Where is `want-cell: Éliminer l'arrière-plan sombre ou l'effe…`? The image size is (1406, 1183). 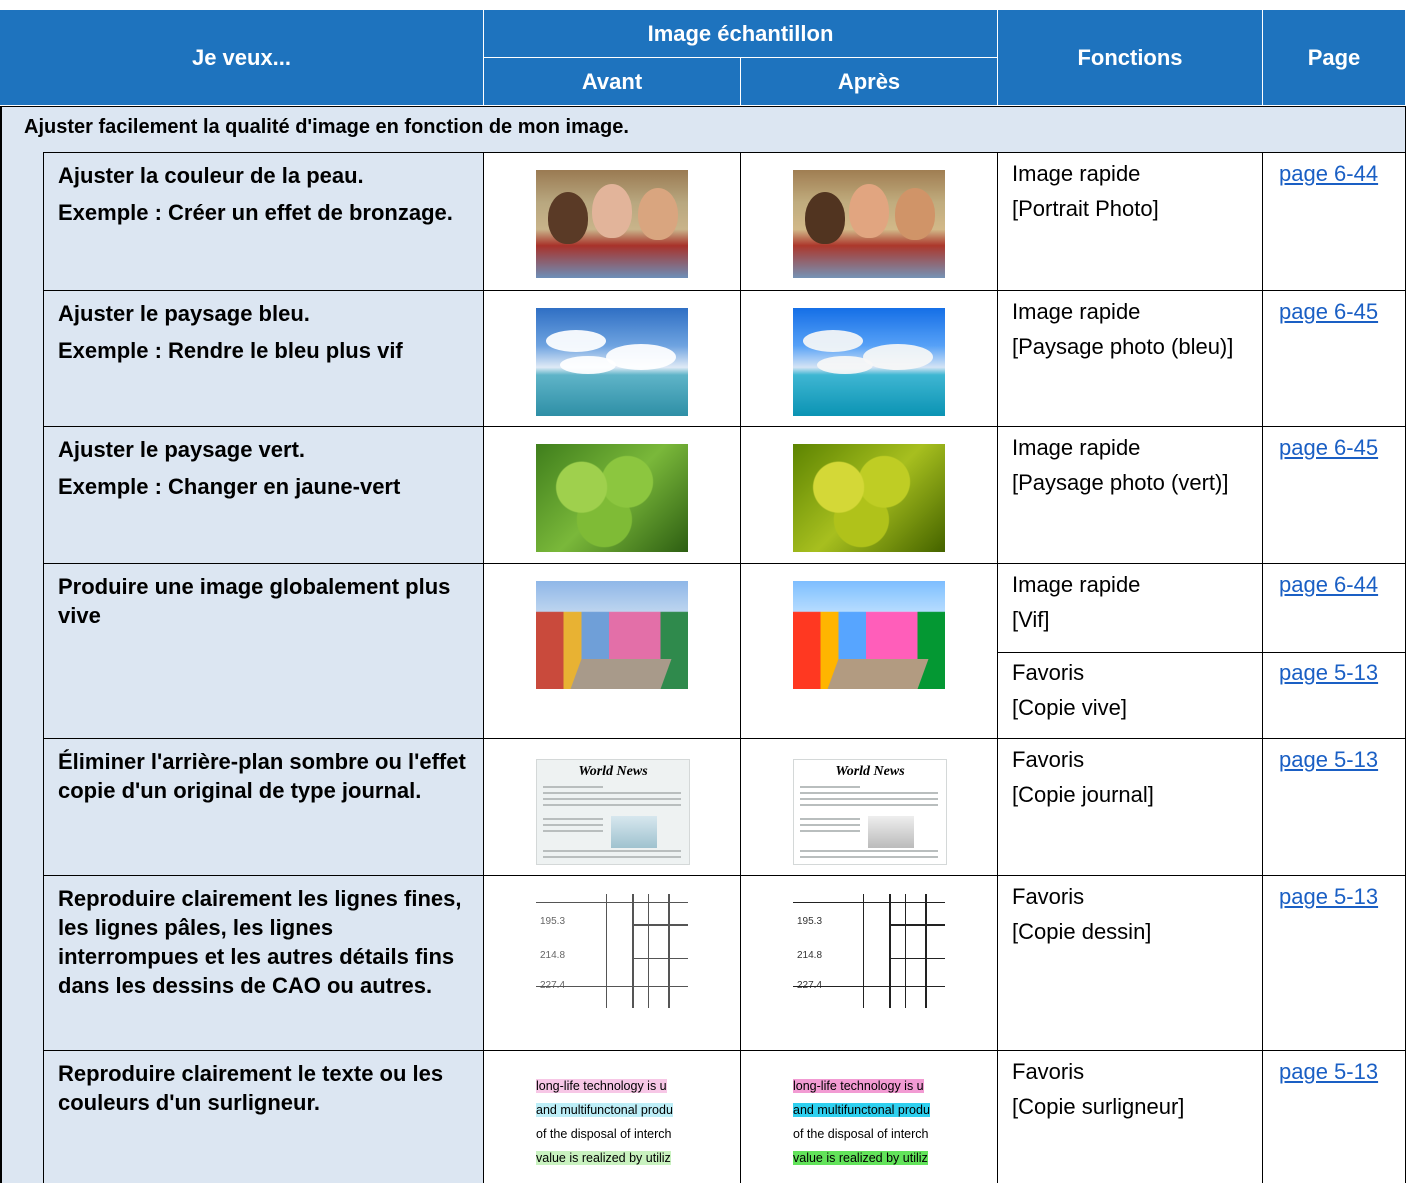 want-cell: Éliminer l'arrière-plan sombre ou l'effe… is located at coordinates (264, 806).